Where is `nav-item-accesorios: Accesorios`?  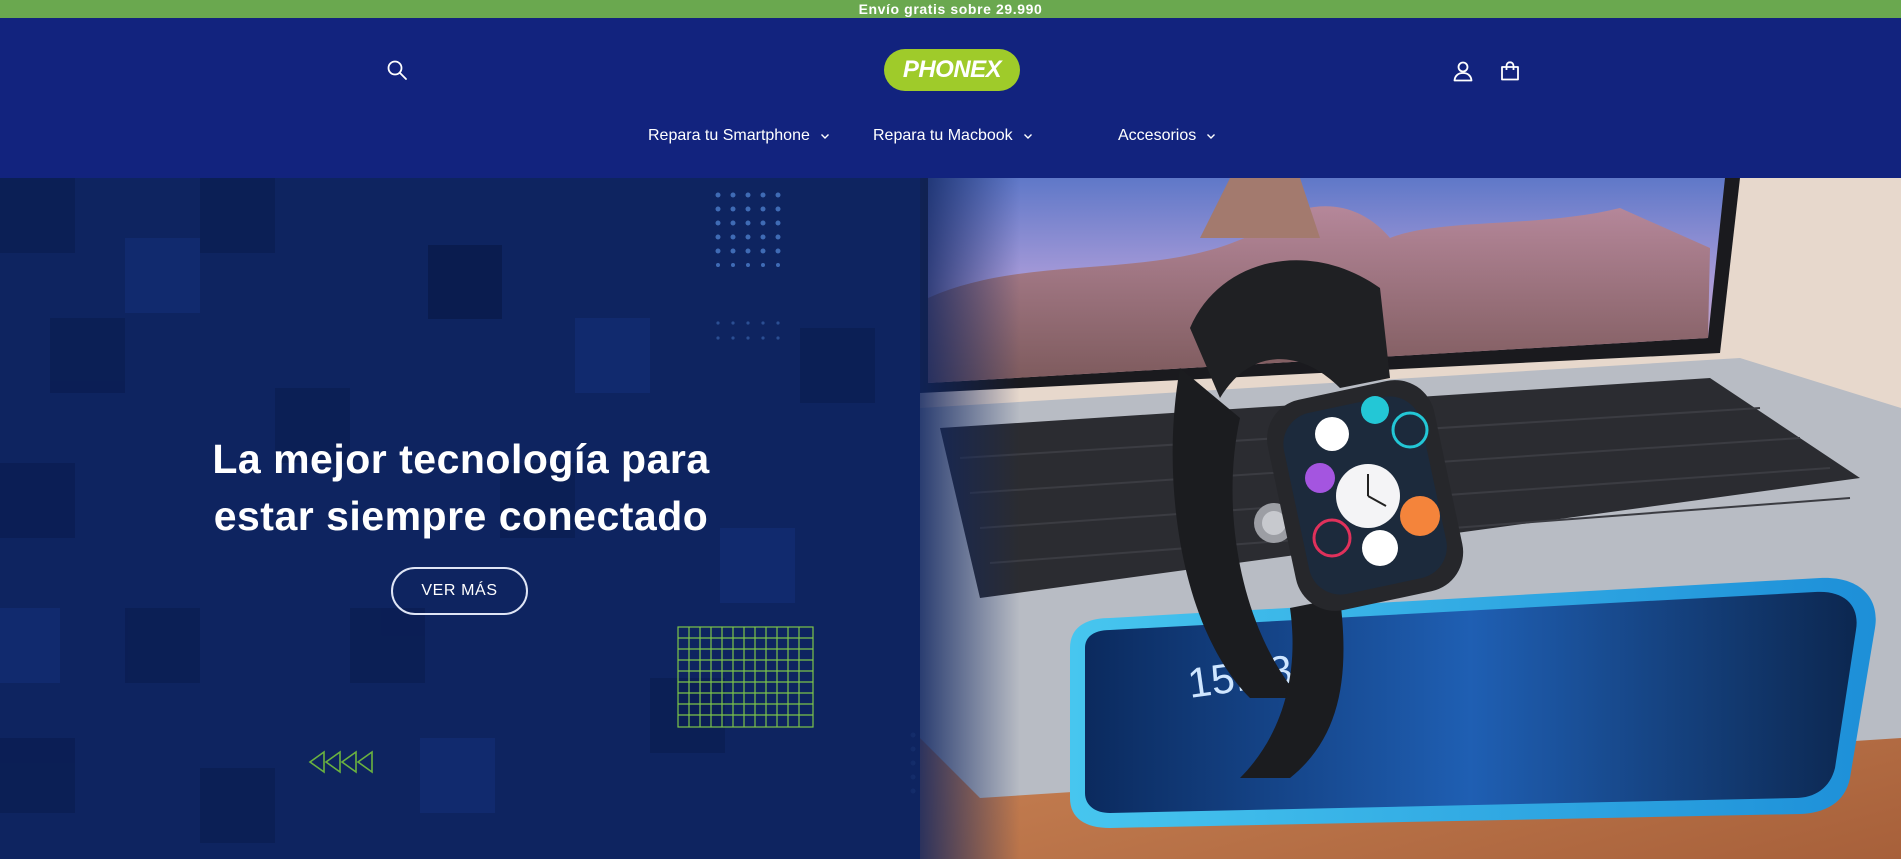
nav-item-accesorios: Accesorios is located at coordinates (1167, 136).